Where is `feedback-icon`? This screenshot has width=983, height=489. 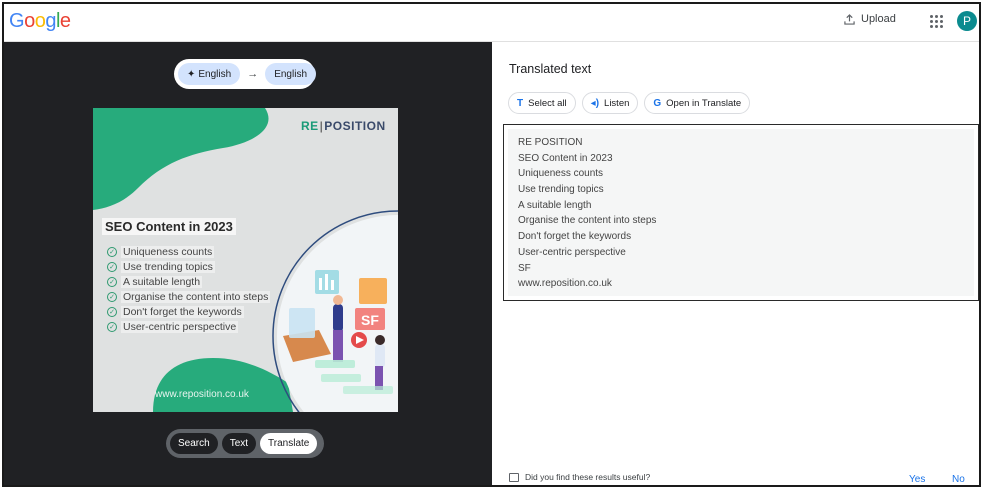 feedback-icon is located at coordinates (514, 477).